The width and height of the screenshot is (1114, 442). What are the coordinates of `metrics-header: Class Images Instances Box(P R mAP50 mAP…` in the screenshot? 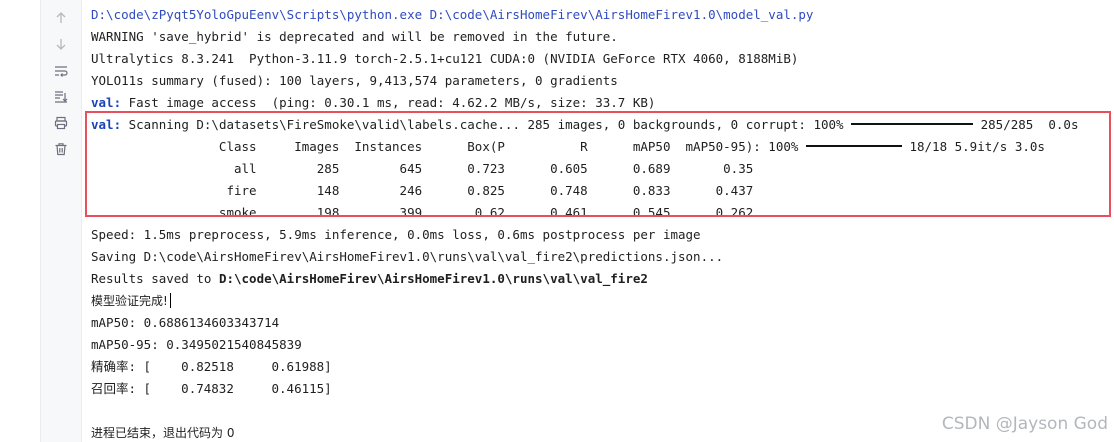 It's located at (445, 146).